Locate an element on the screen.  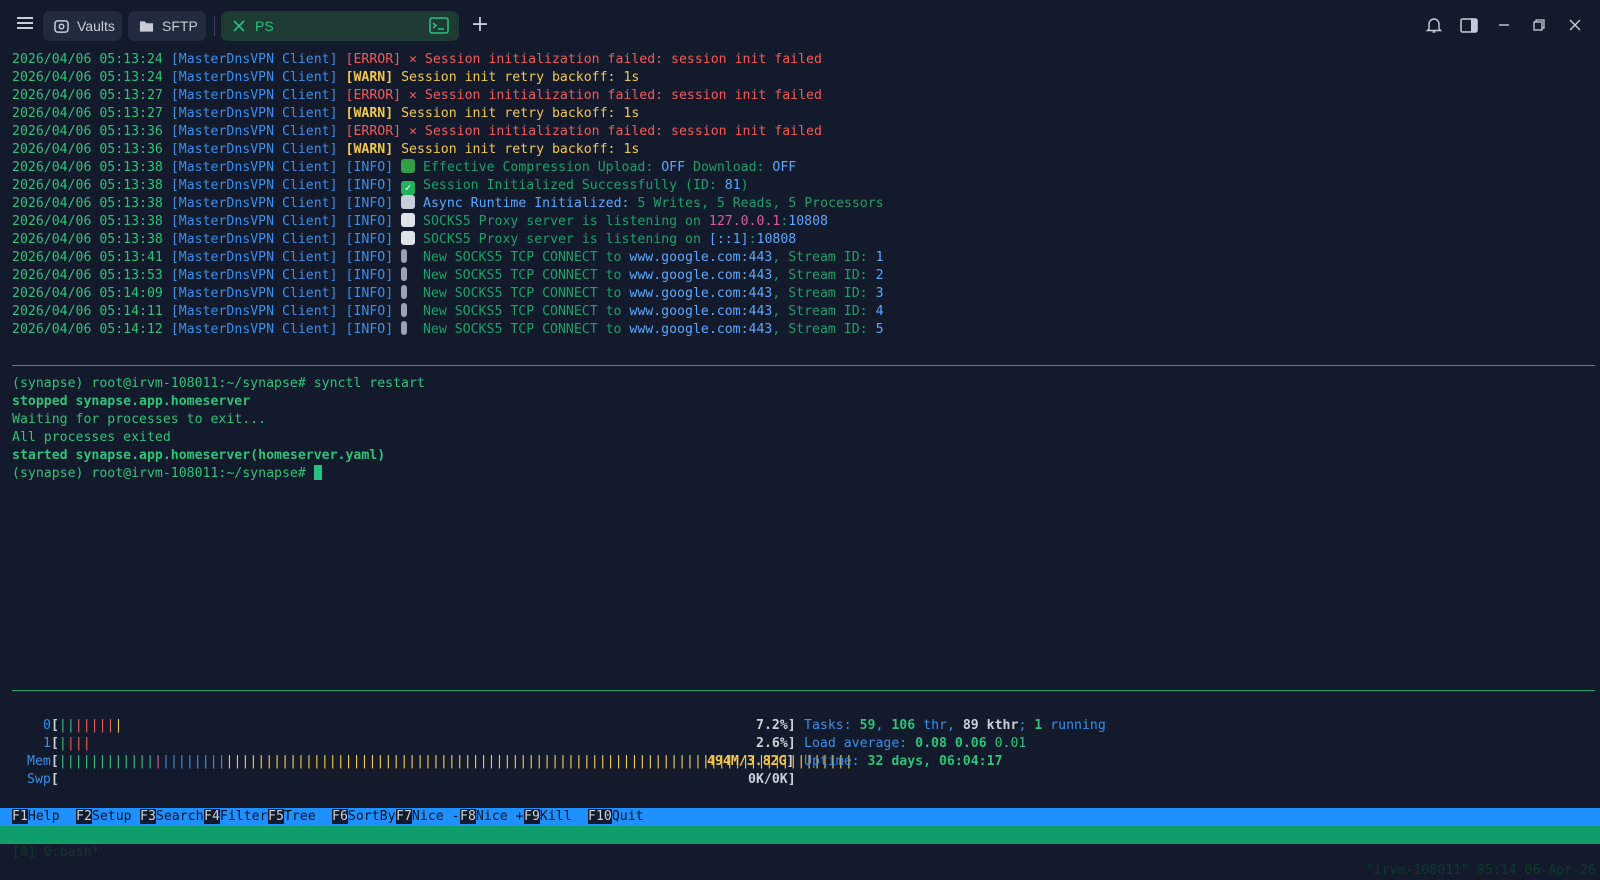
puzzle-icon is located at coordinates (408, 166).